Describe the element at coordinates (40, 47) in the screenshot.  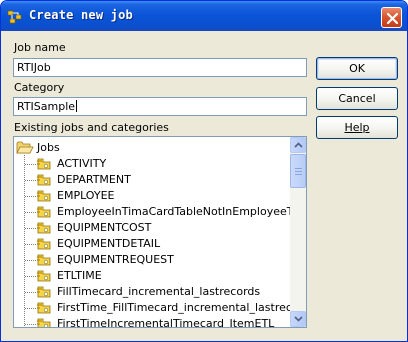
I see `job-name-label: Job name` at that location.